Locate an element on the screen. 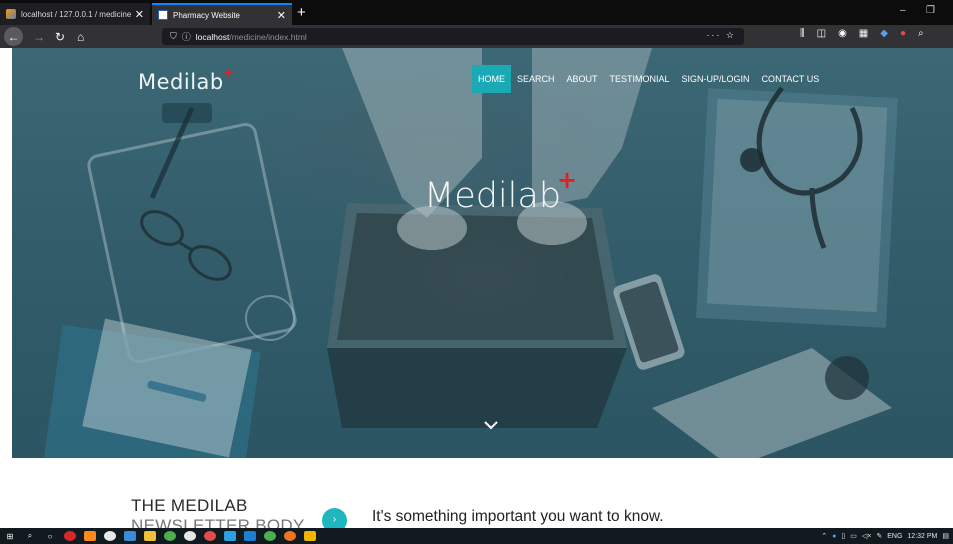 This screenshot has height=544, width=953. logo-plus-mark: + is located at coordinates (228, 73).